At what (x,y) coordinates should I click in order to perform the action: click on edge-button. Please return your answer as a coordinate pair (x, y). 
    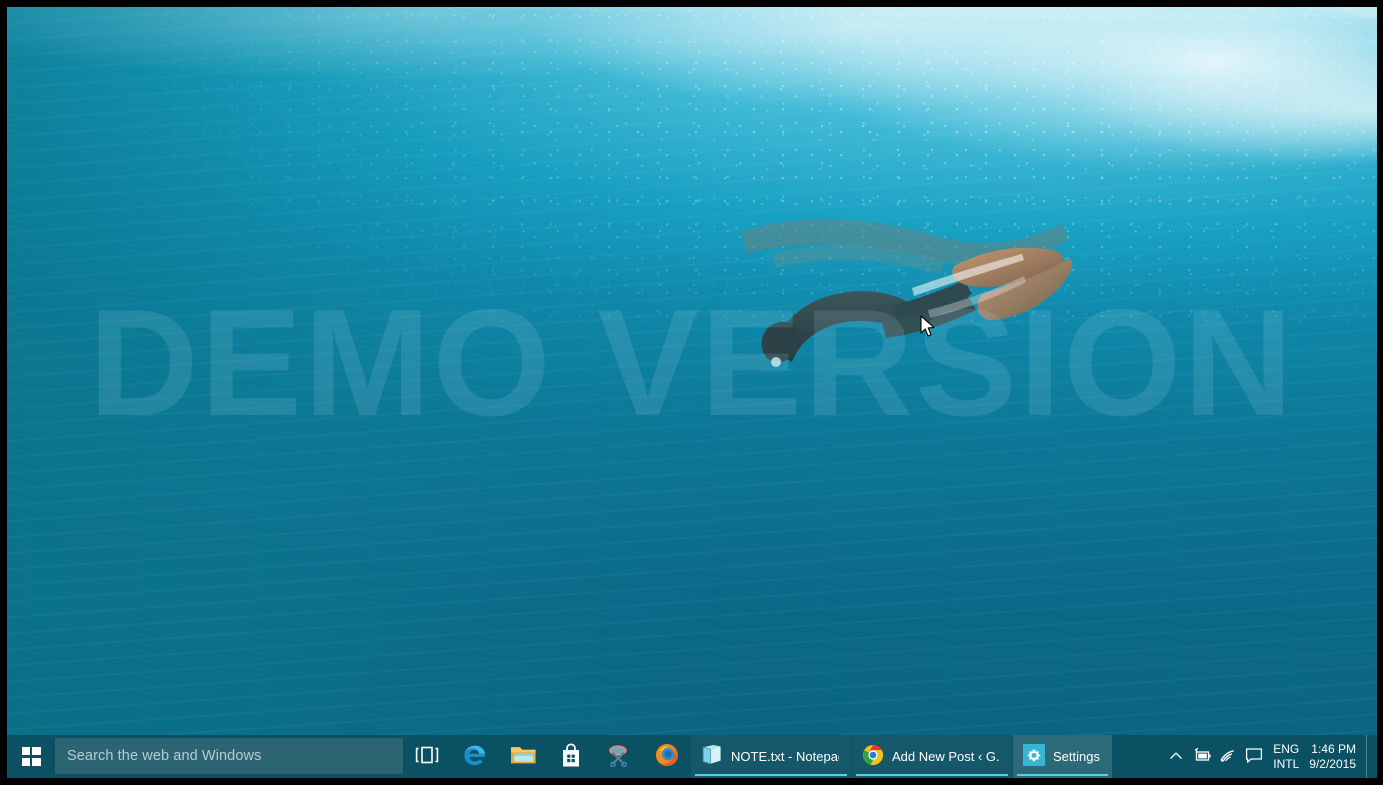
    Looking at the image, I should click on (475, 756).